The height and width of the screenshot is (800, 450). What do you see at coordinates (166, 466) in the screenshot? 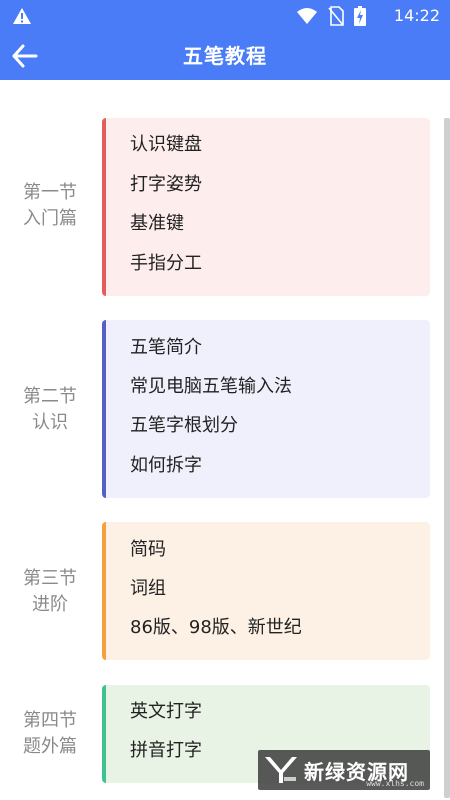
I see `lesson-item: 如何拆字` at bounding box center [166, 466].